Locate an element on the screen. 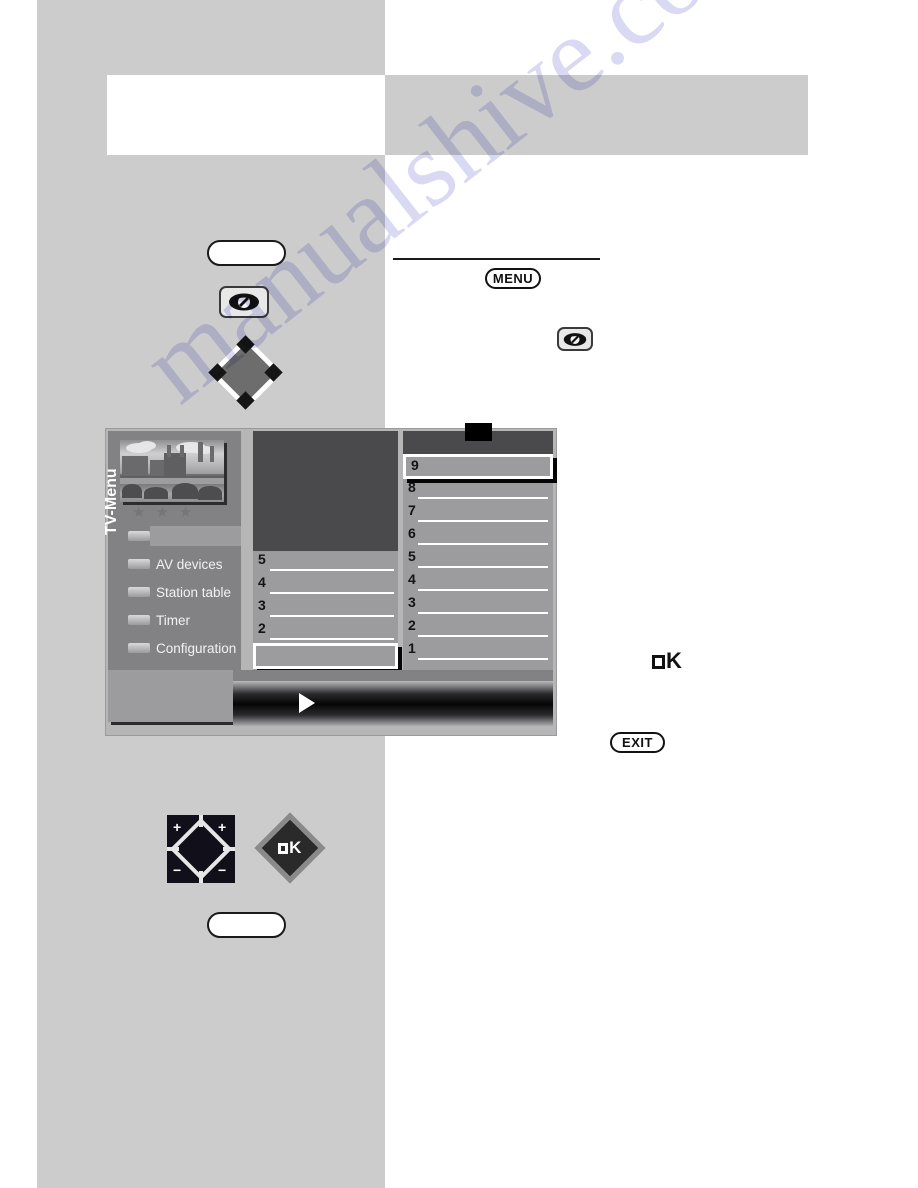  pad-minus-right: − is located at coordinates (222, 870).